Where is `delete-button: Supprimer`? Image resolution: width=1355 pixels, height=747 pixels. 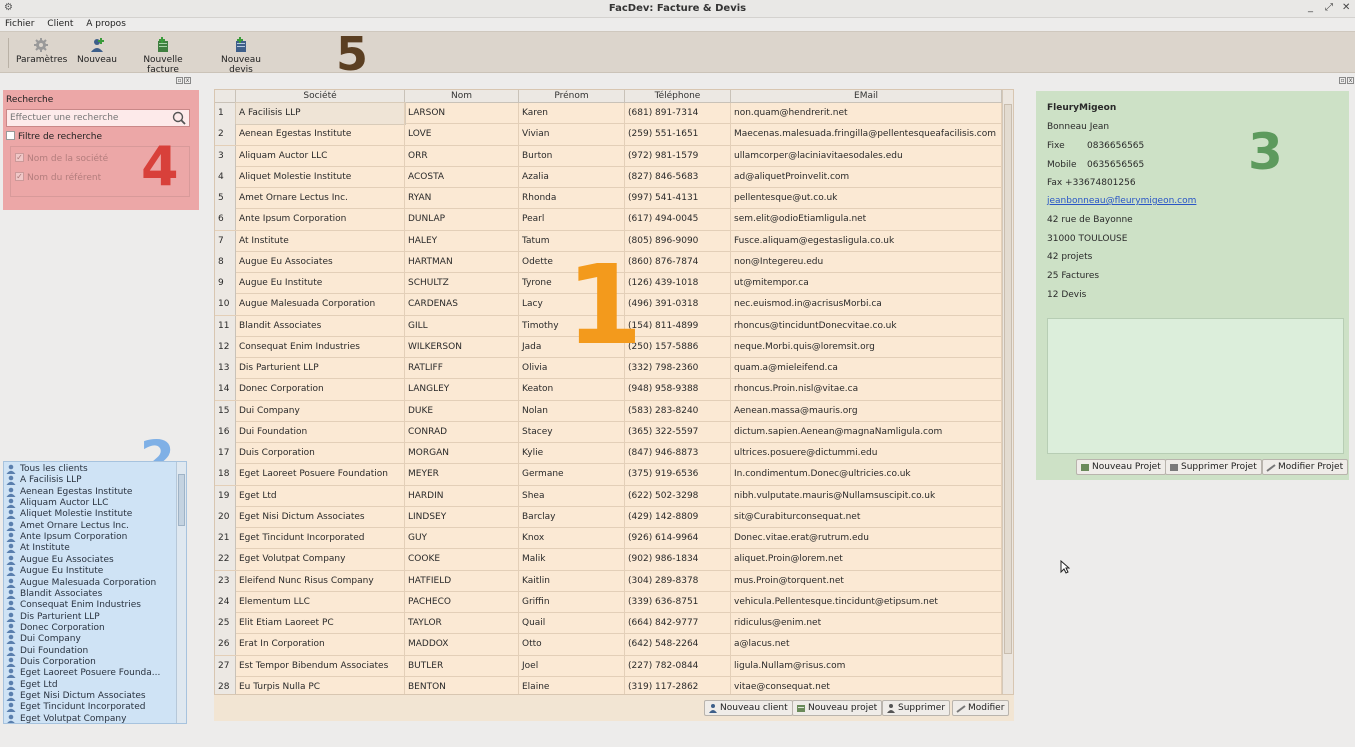 delete-button: Supprimer is located at coordinates (916, 708).